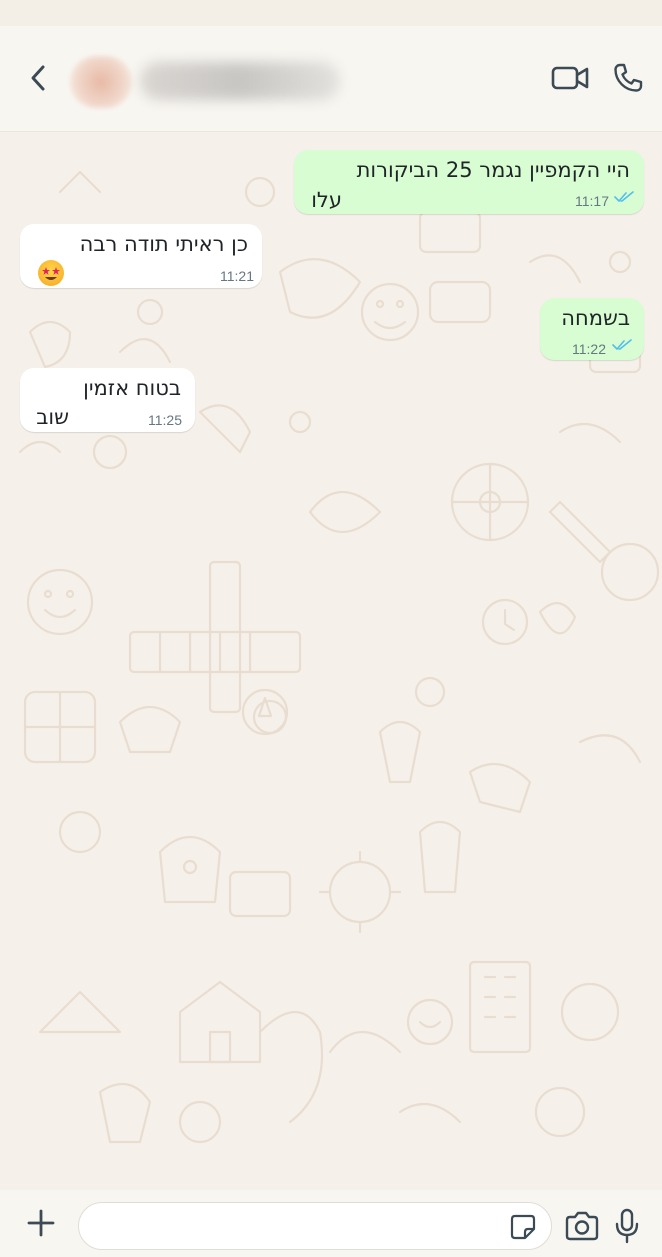 The height and width of the screenshot is (1257, 662). What do you see at coordinates (240, 81) in the screenshot?
I see `contact-name` at bounding box center [240, 81].